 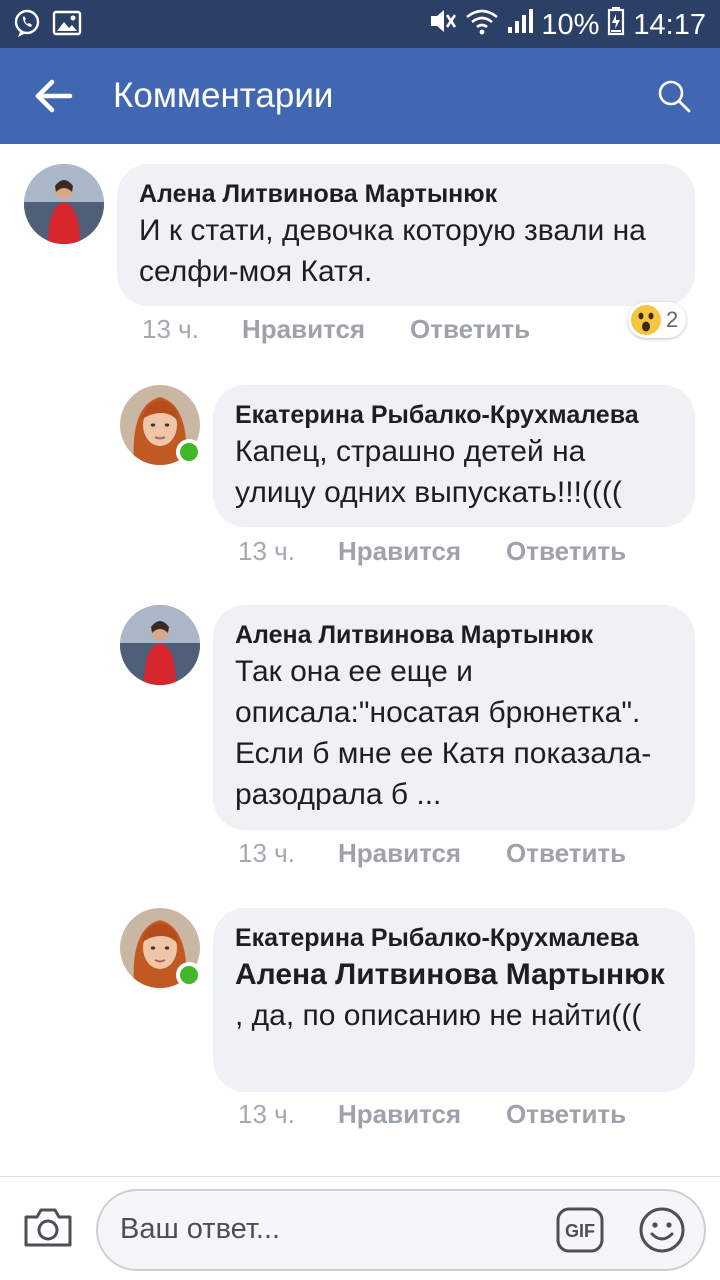 What do you see at coordinates (360, 24) in the screenshot?
I see `status-bar: 10% 14:17` at bounding box center [360, 24].